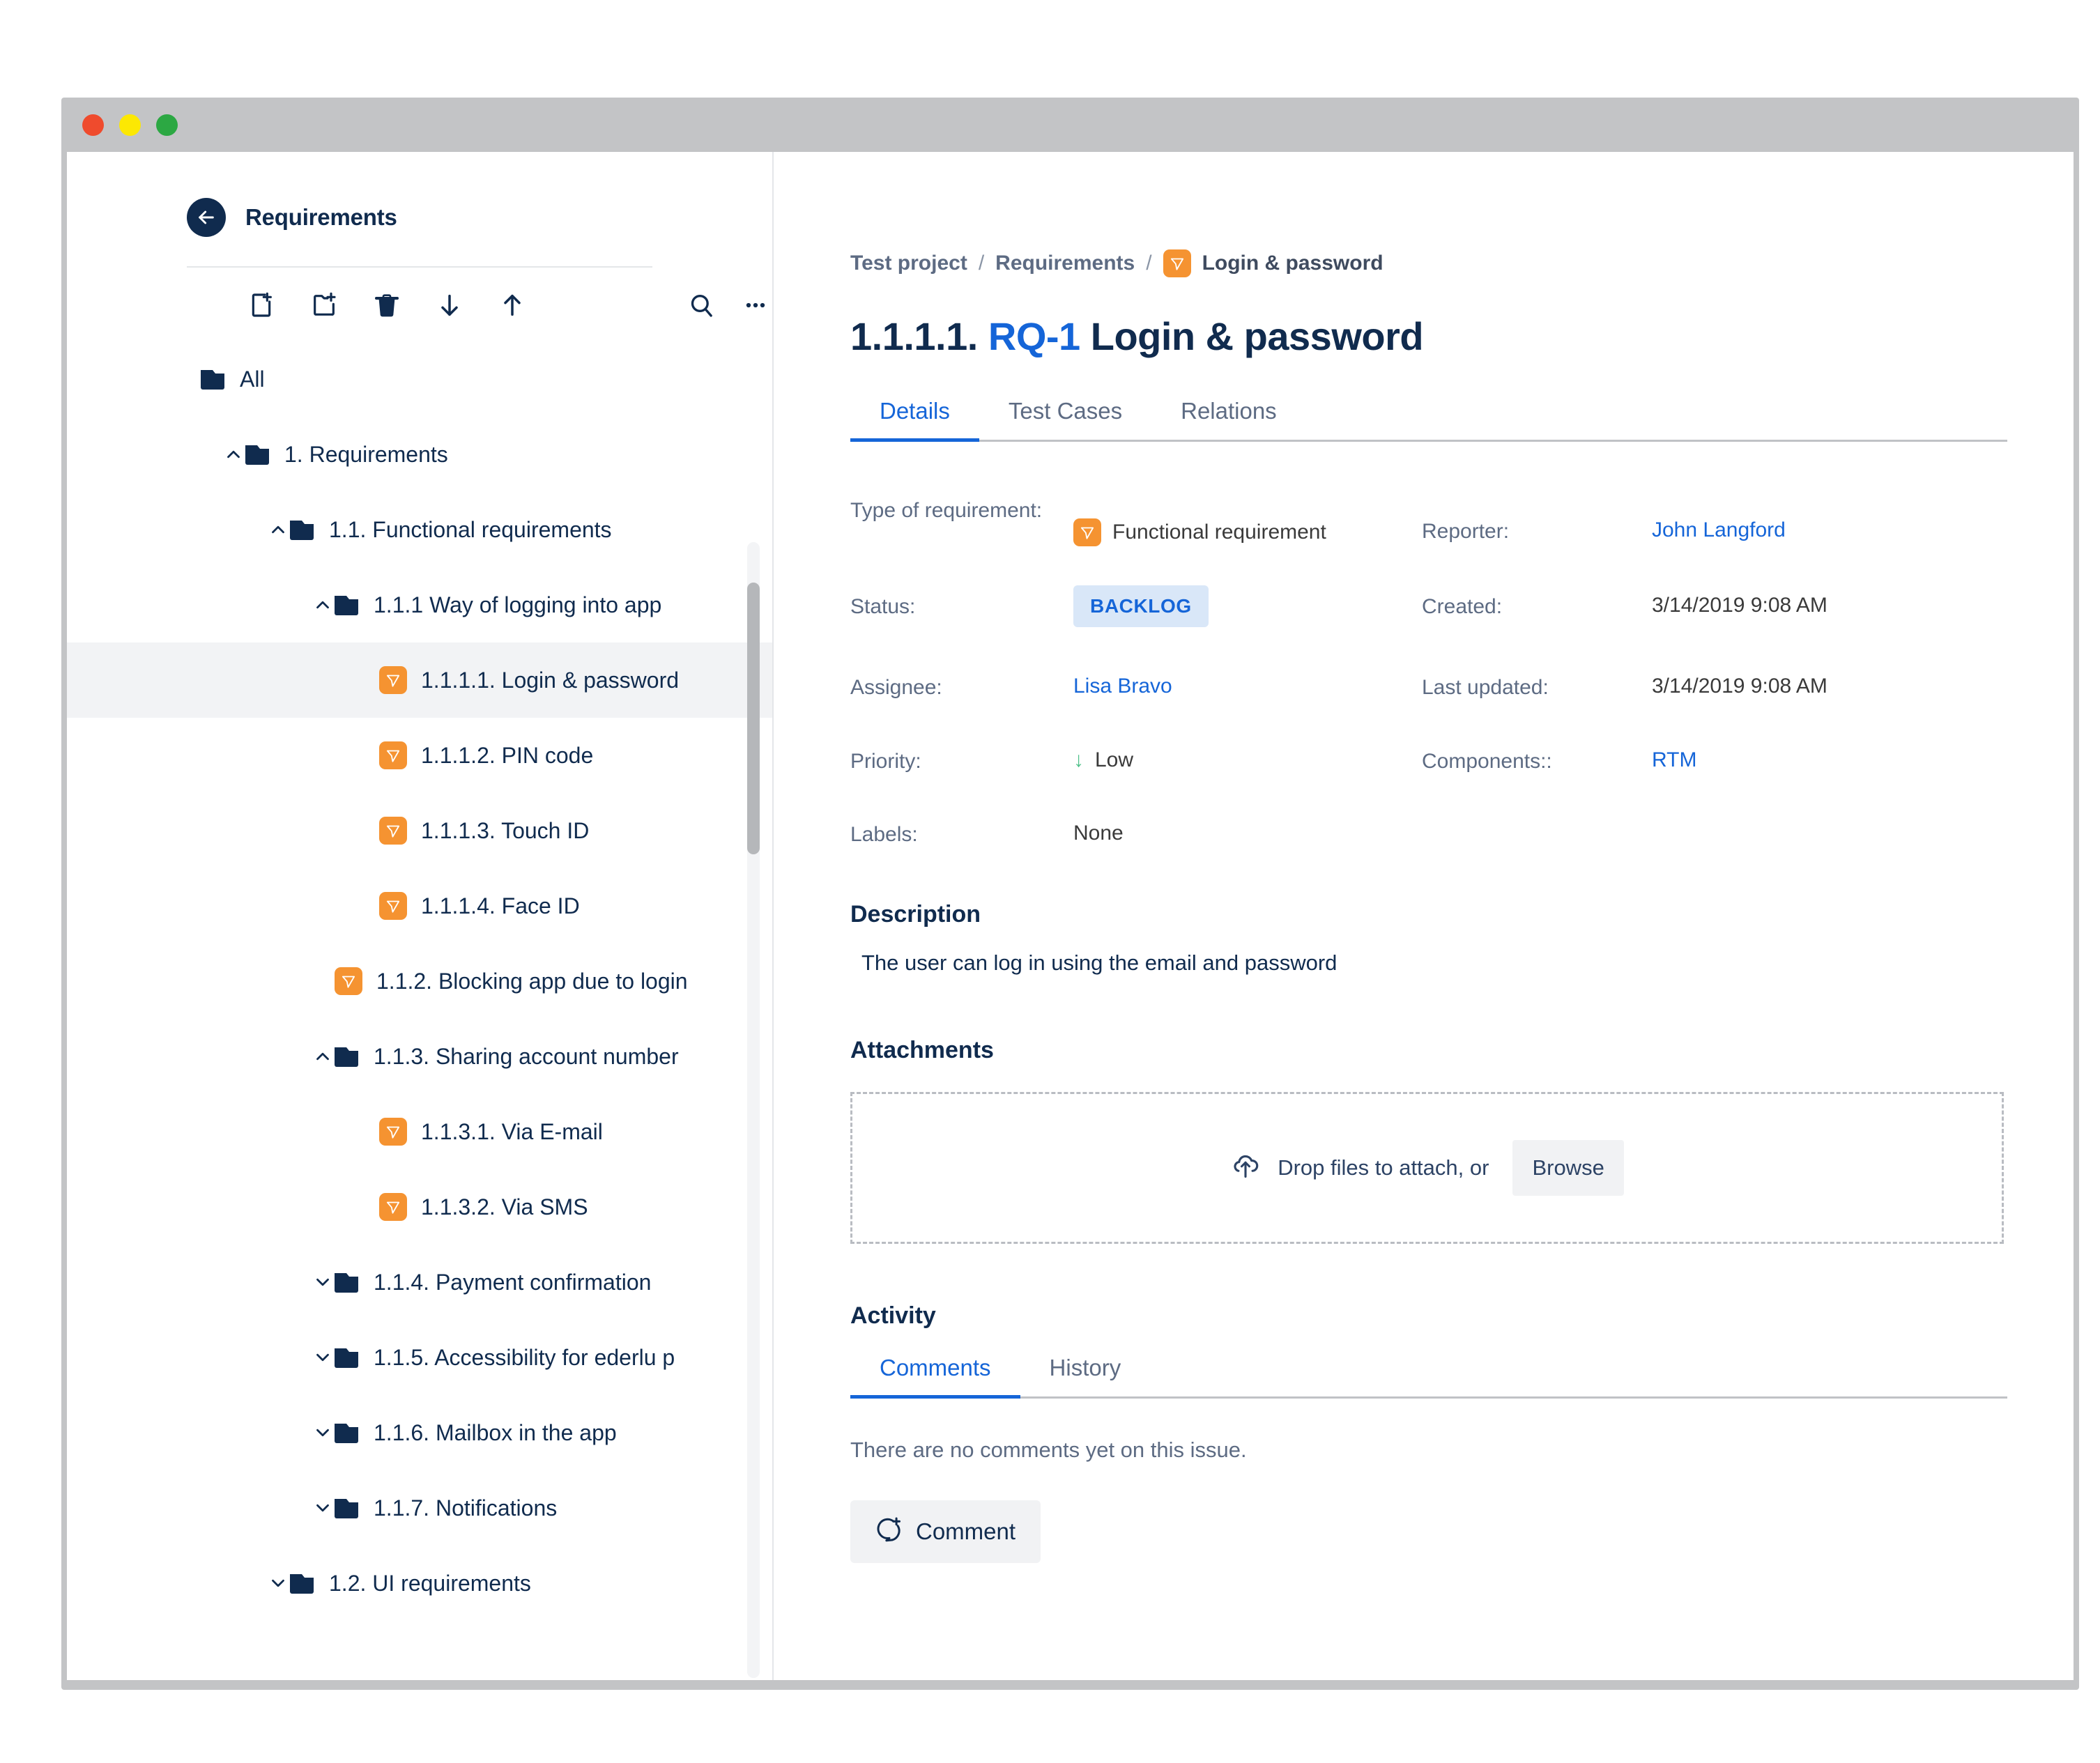 This screenshot has height=1763, width=2100. What do you see at coordinates (550, 680) in the screenshot?
I see `tree-item-label: 1.1.1.1. Login & password` at bounding box center [550, 680].